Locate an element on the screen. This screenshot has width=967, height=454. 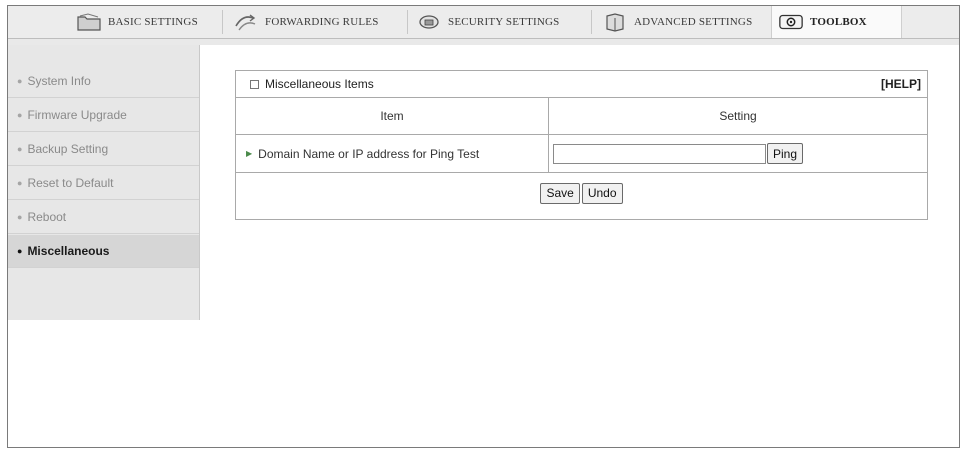
actions-cell: Save Undo is located at coordinates (581, 193).